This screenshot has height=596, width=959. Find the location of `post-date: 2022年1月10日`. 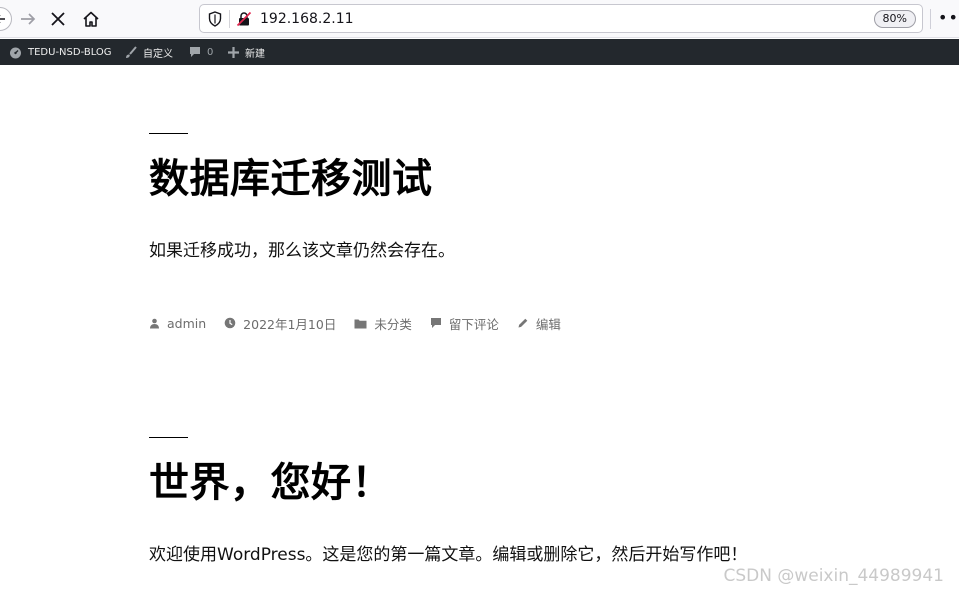

post-date: 2022年1月10日 is located at coordinates (280, 323).